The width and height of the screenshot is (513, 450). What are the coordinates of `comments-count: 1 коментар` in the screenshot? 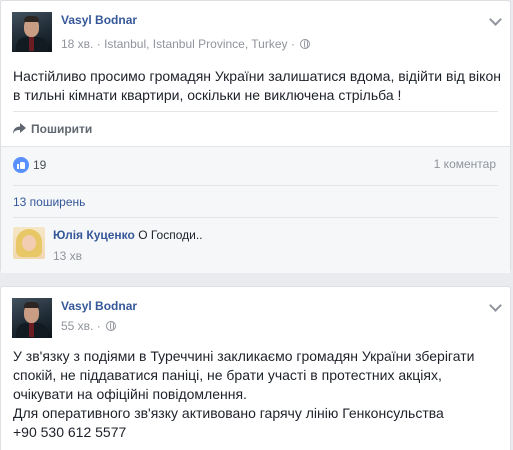 It's located at (465, 164).